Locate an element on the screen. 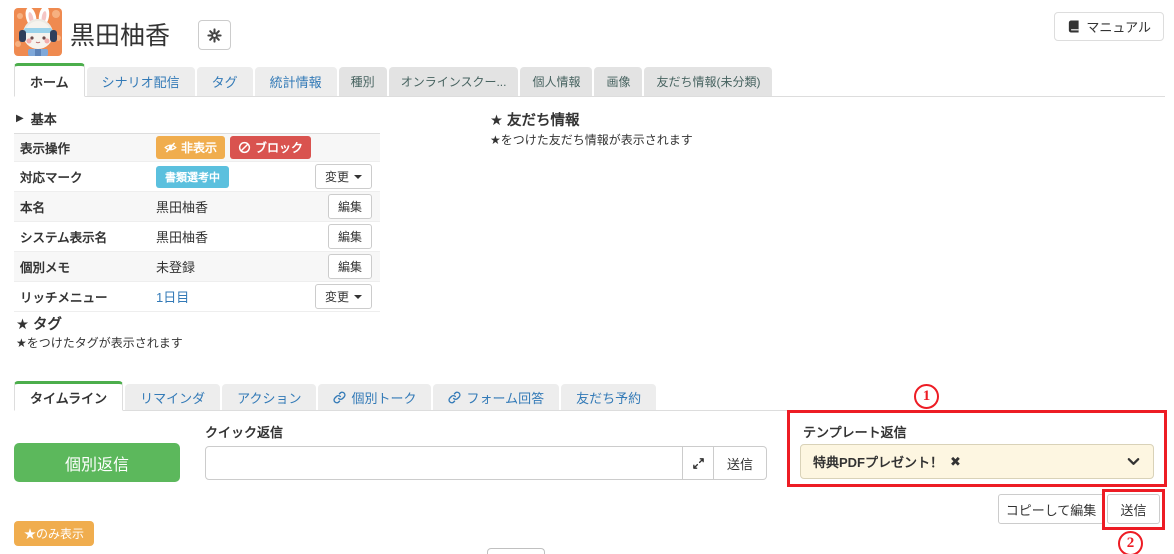  template-reply-label: テンプレート返信 is located at coordinates (855, 432).